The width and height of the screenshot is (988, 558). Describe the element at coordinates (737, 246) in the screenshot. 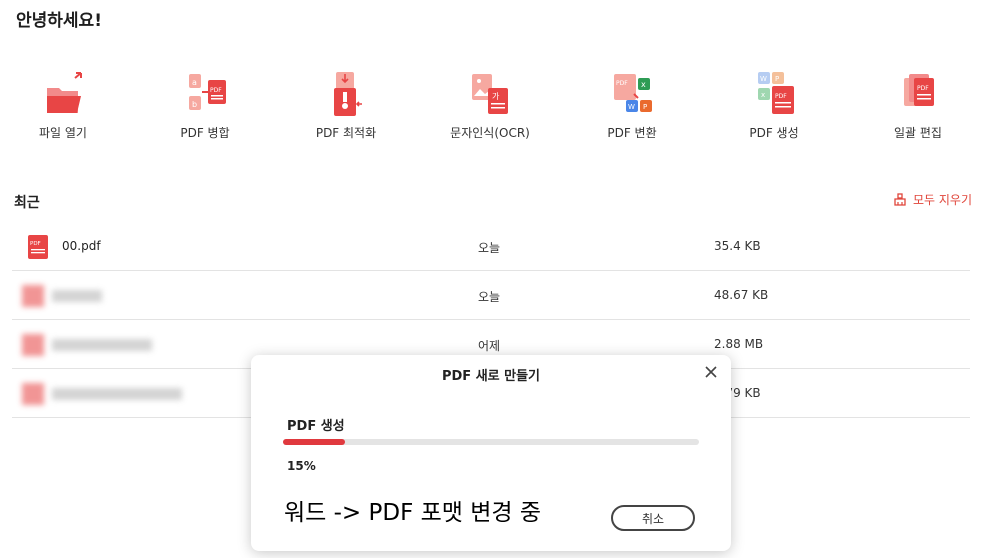

I see `file-size: 35.4 KB` at that location.